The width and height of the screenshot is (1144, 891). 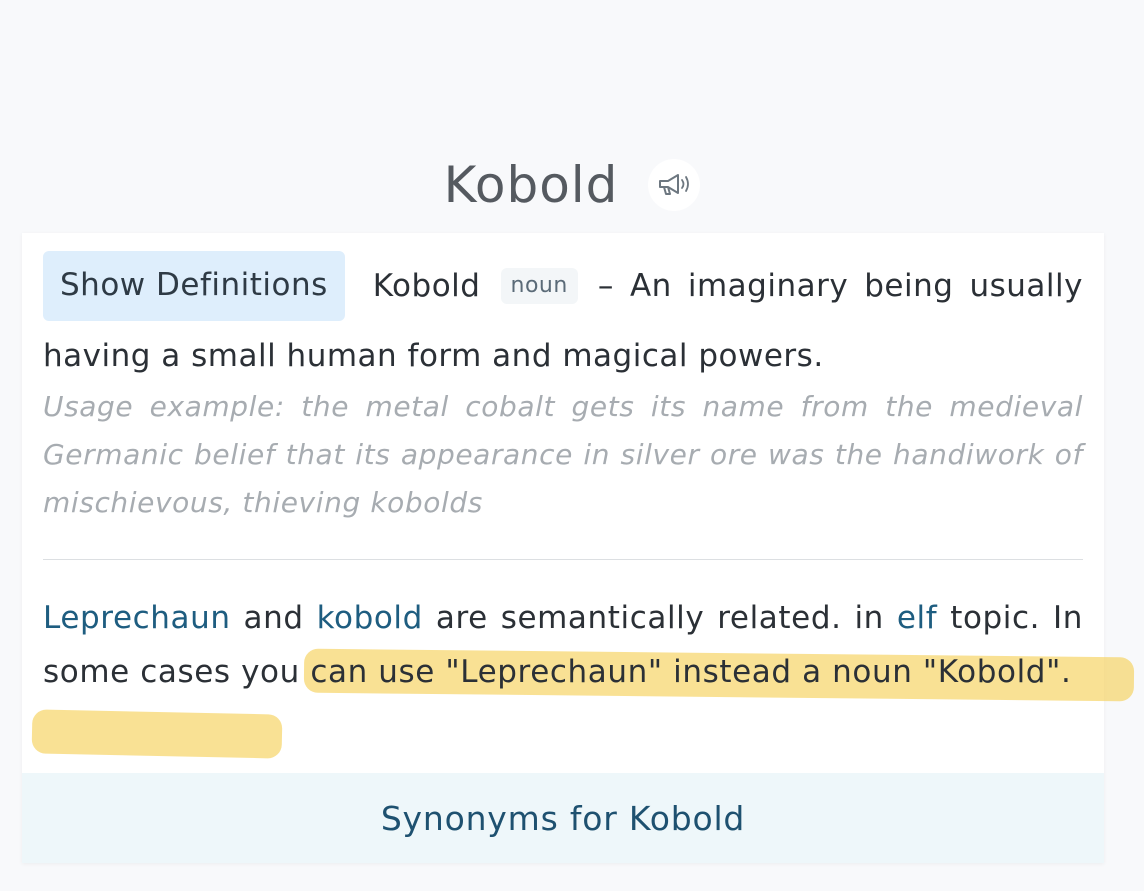 I want to click on word-header: Kobold, so click(x=572, y=185).